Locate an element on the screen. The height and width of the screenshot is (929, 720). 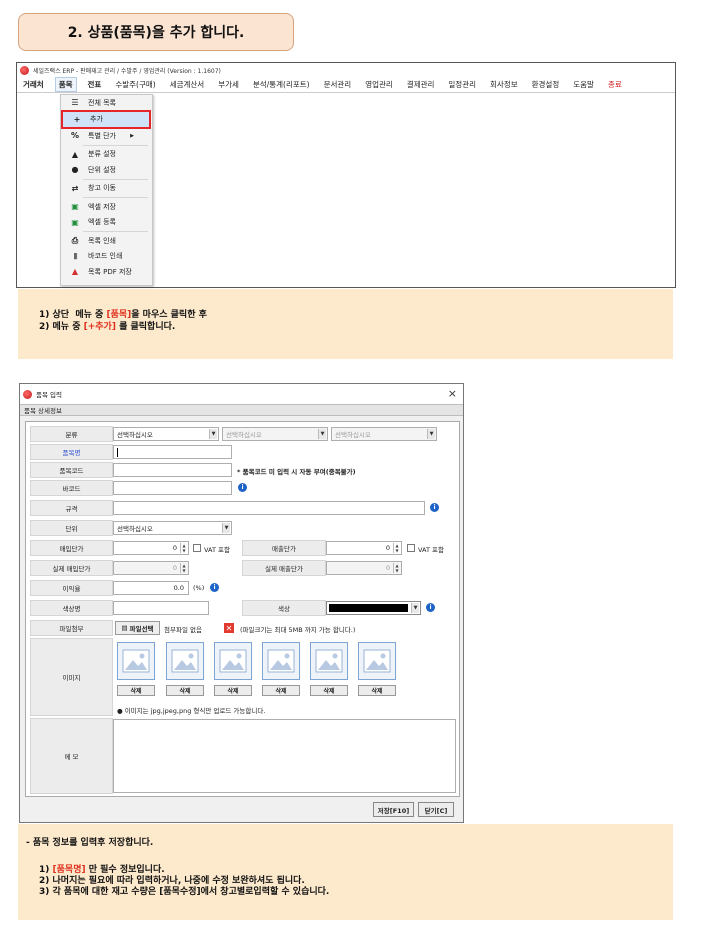
category-select-3: 선택하십시오 ▼ is located at coordinates (384, 434).